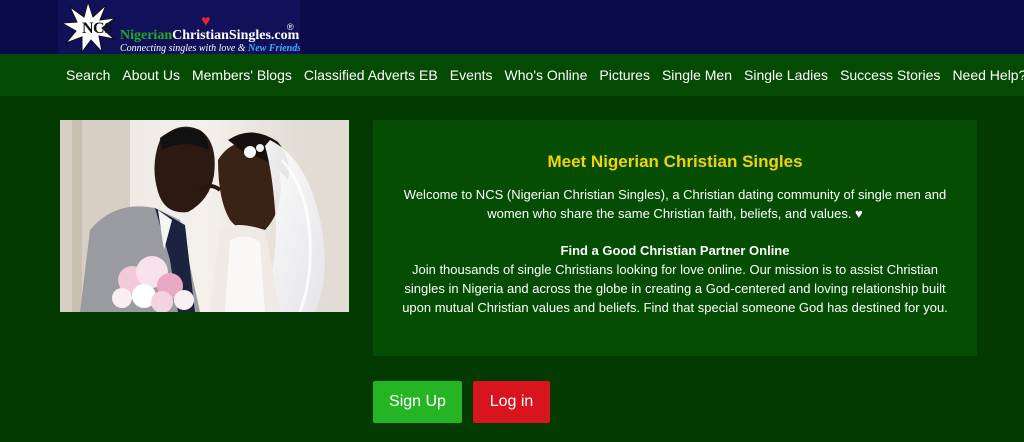 The image size is (1024, 442). I want to click on logo-site-part-2: ChristianSingles, so click(221, 35).